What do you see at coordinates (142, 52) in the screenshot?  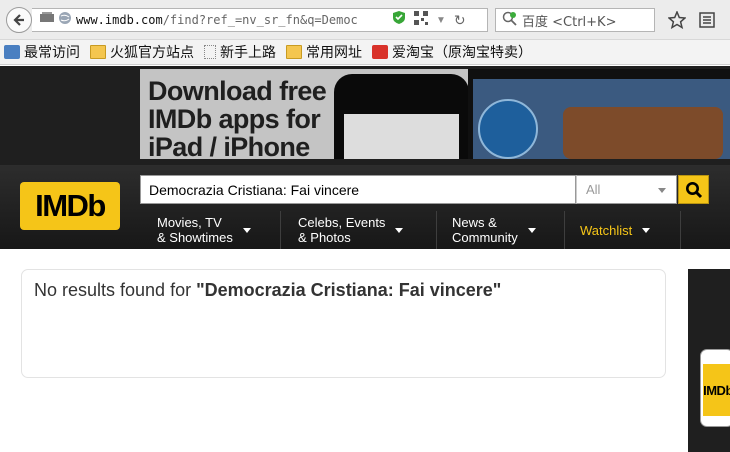 I see `bookmark-firefox-site: 火狐官方站点` at bounding box center [142, 52].